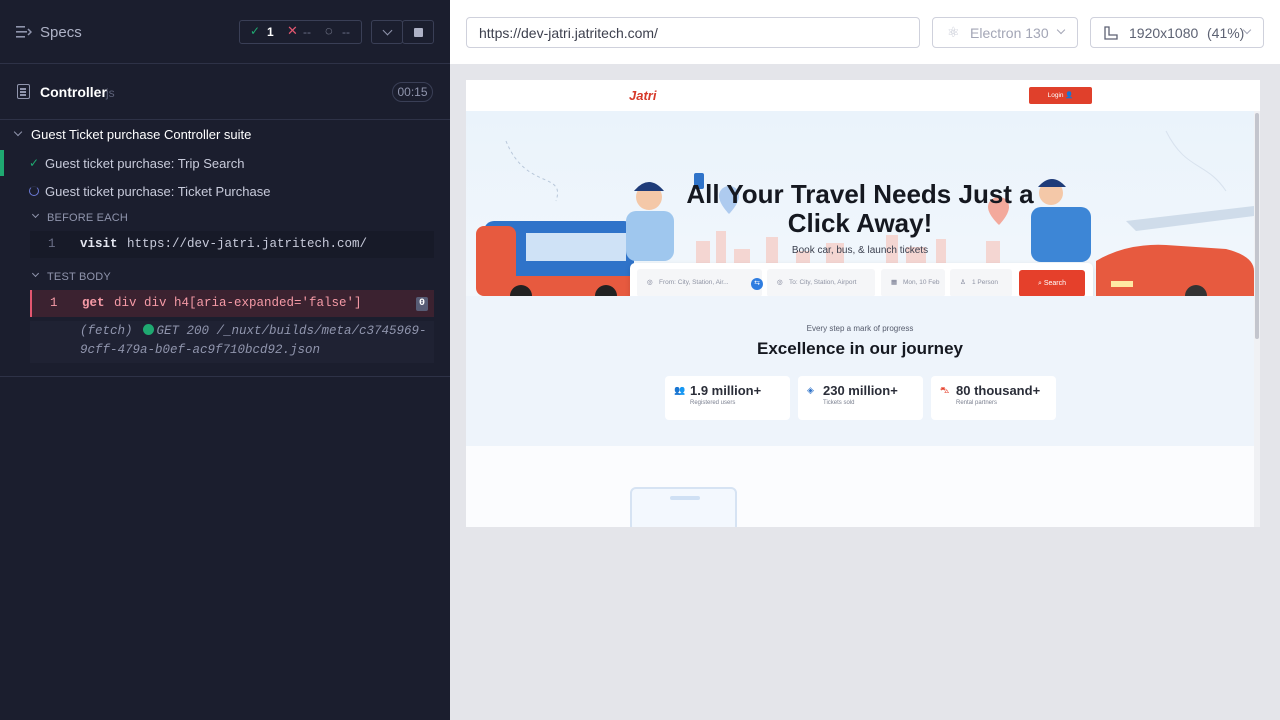 This screenshot has height=720, width=1280. Describe the element at coordinates (238, 303) in the screenshot. I see `command-message: div div h4[aria-expanded='false']` at that location.